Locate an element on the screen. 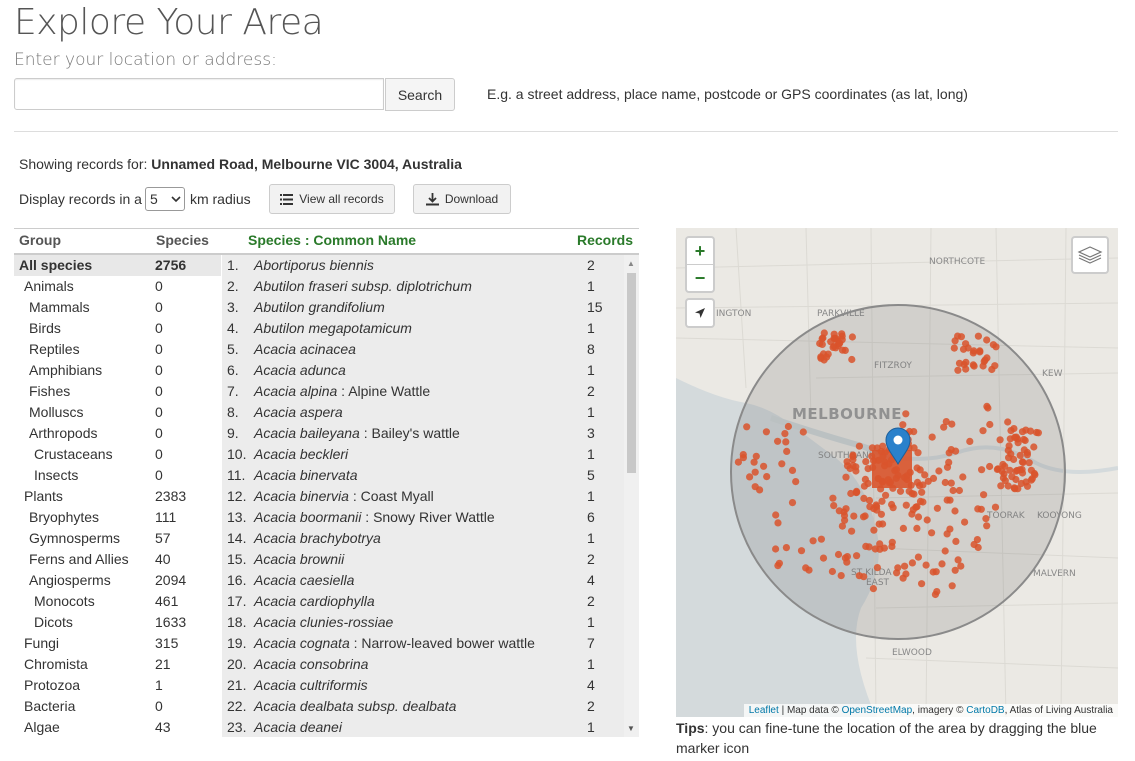  group-row: Mammals 0 is located at coordinates (117, 307).